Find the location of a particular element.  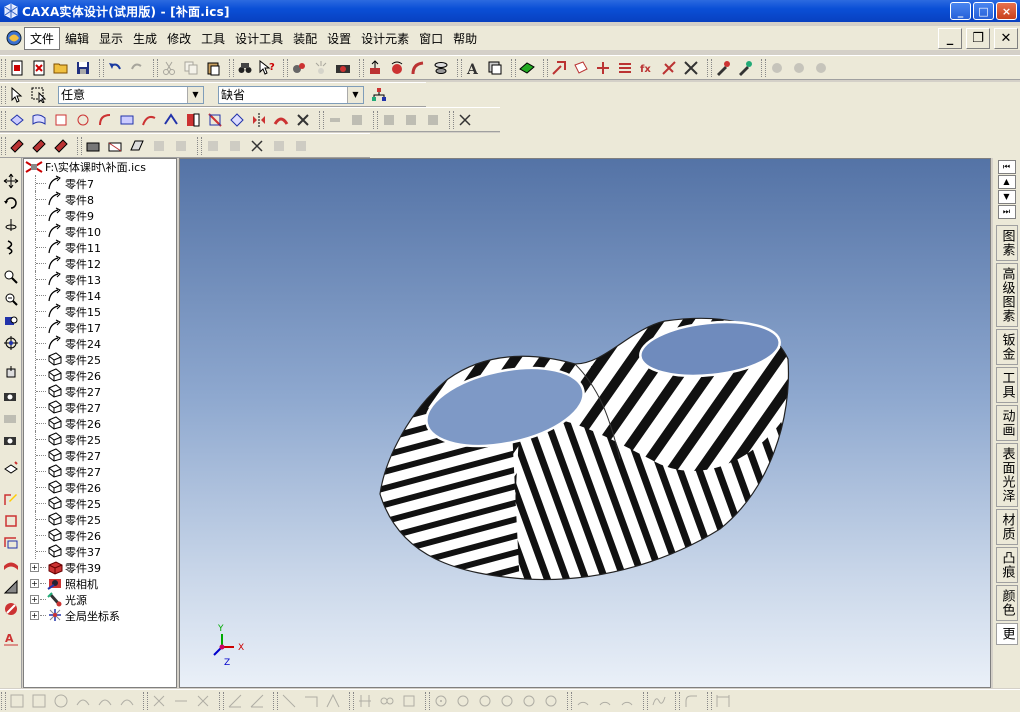

surface-tool-9-button is located at coordinates (193, 120).